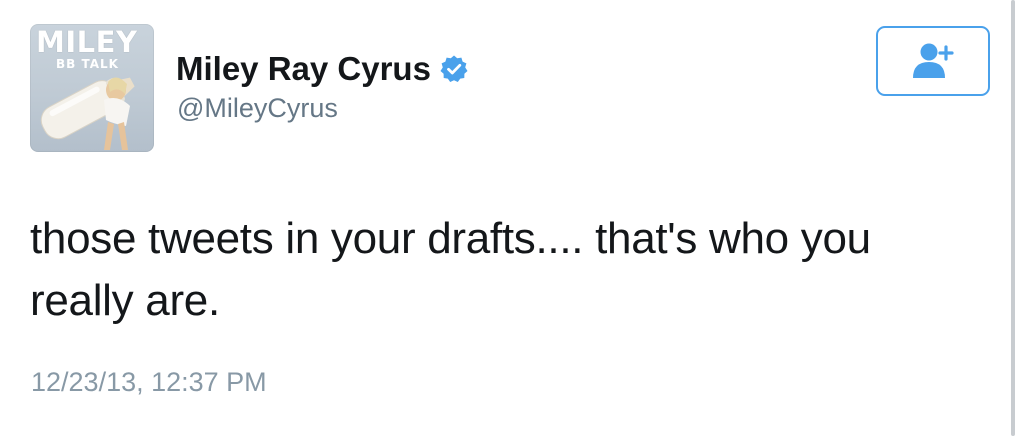  I want to click on user-handle: @MileyCyrus, so click(257, 108).